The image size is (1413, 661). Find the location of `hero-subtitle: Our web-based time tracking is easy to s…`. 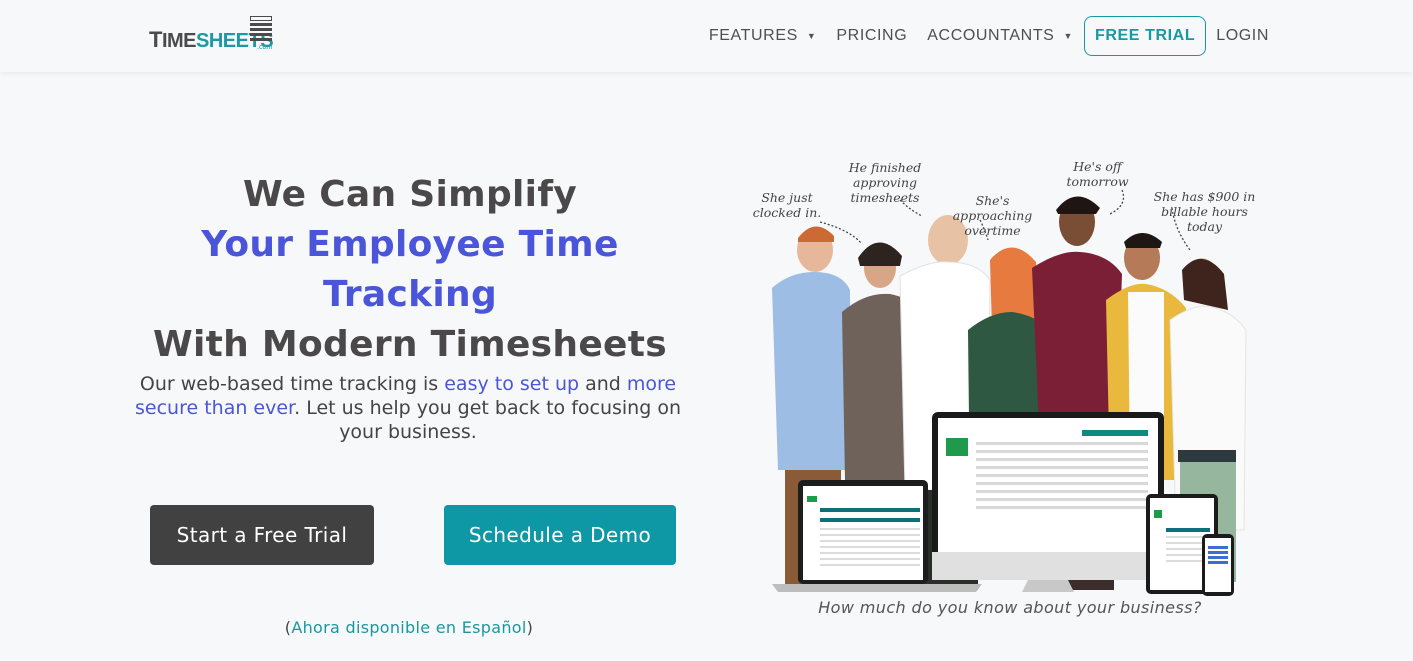

hero-subtitle: Our web-based time tracking is easy to s… is located at coordinates (408, 408).